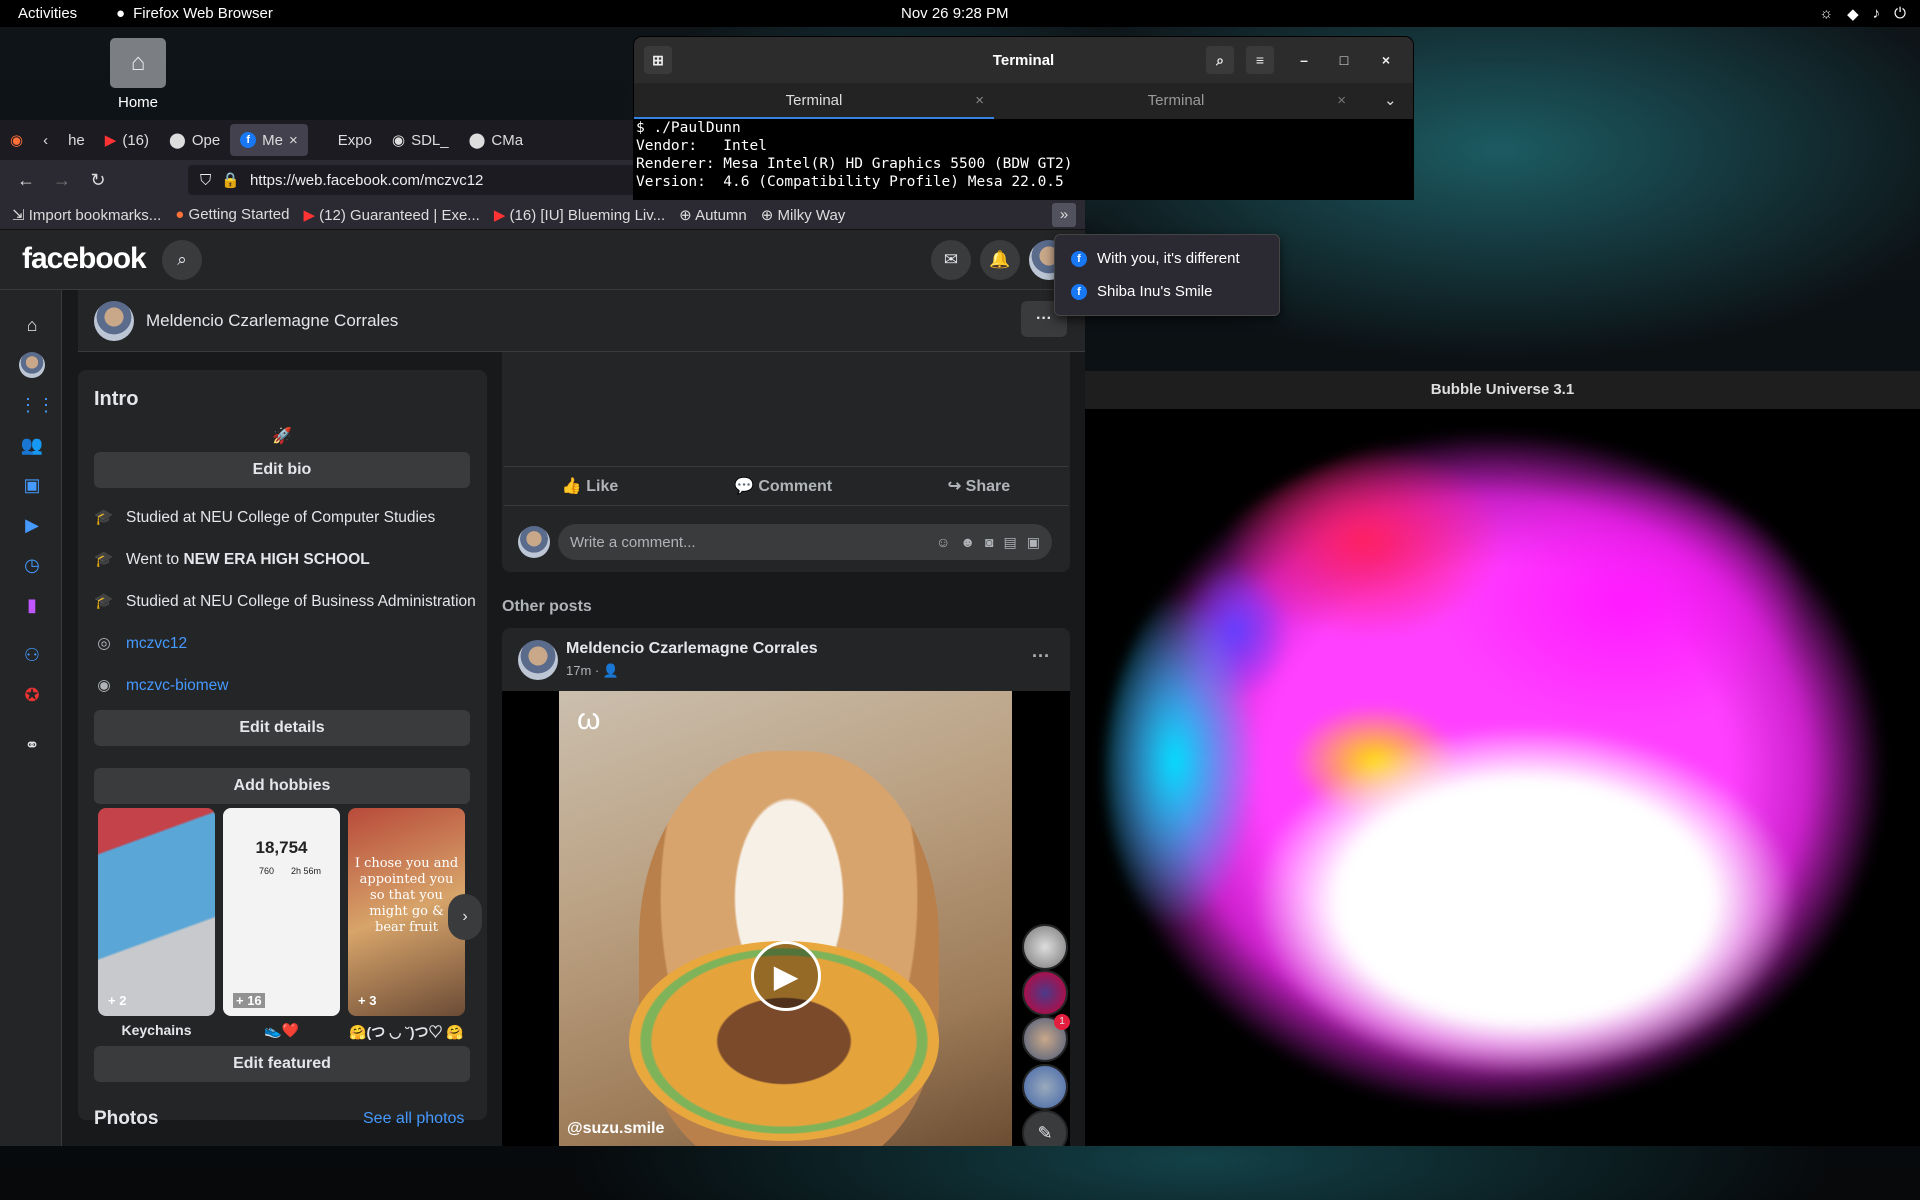  I want to click on reload-button: ↻, so click(98, 180).